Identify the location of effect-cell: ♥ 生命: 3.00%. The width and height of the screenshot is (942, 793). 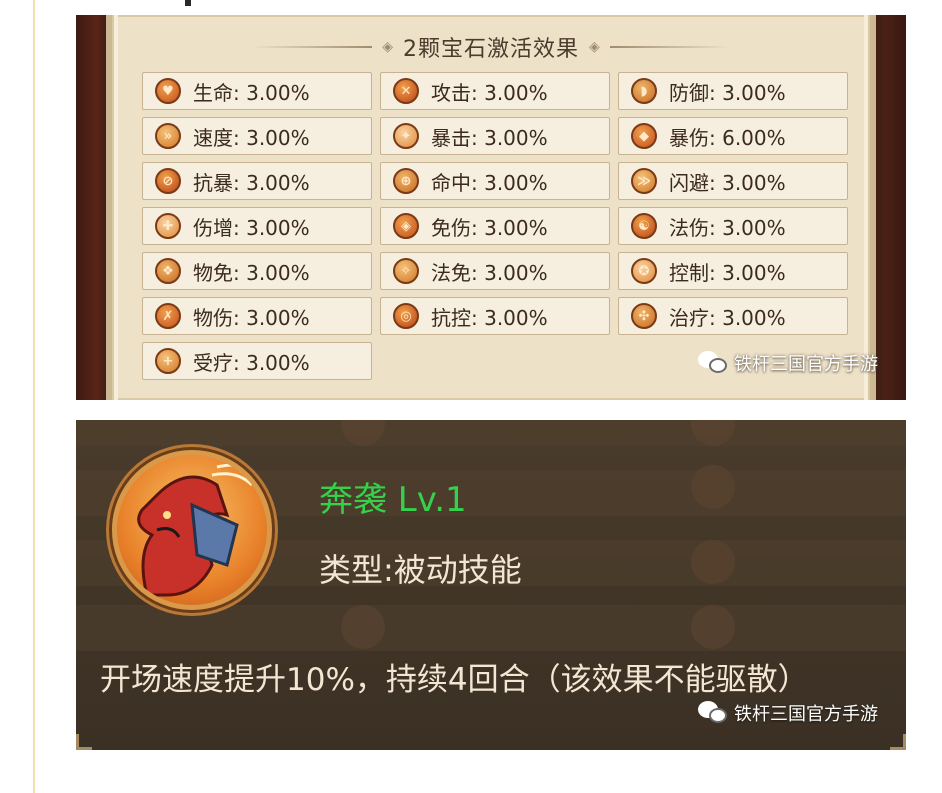
(257, 91).